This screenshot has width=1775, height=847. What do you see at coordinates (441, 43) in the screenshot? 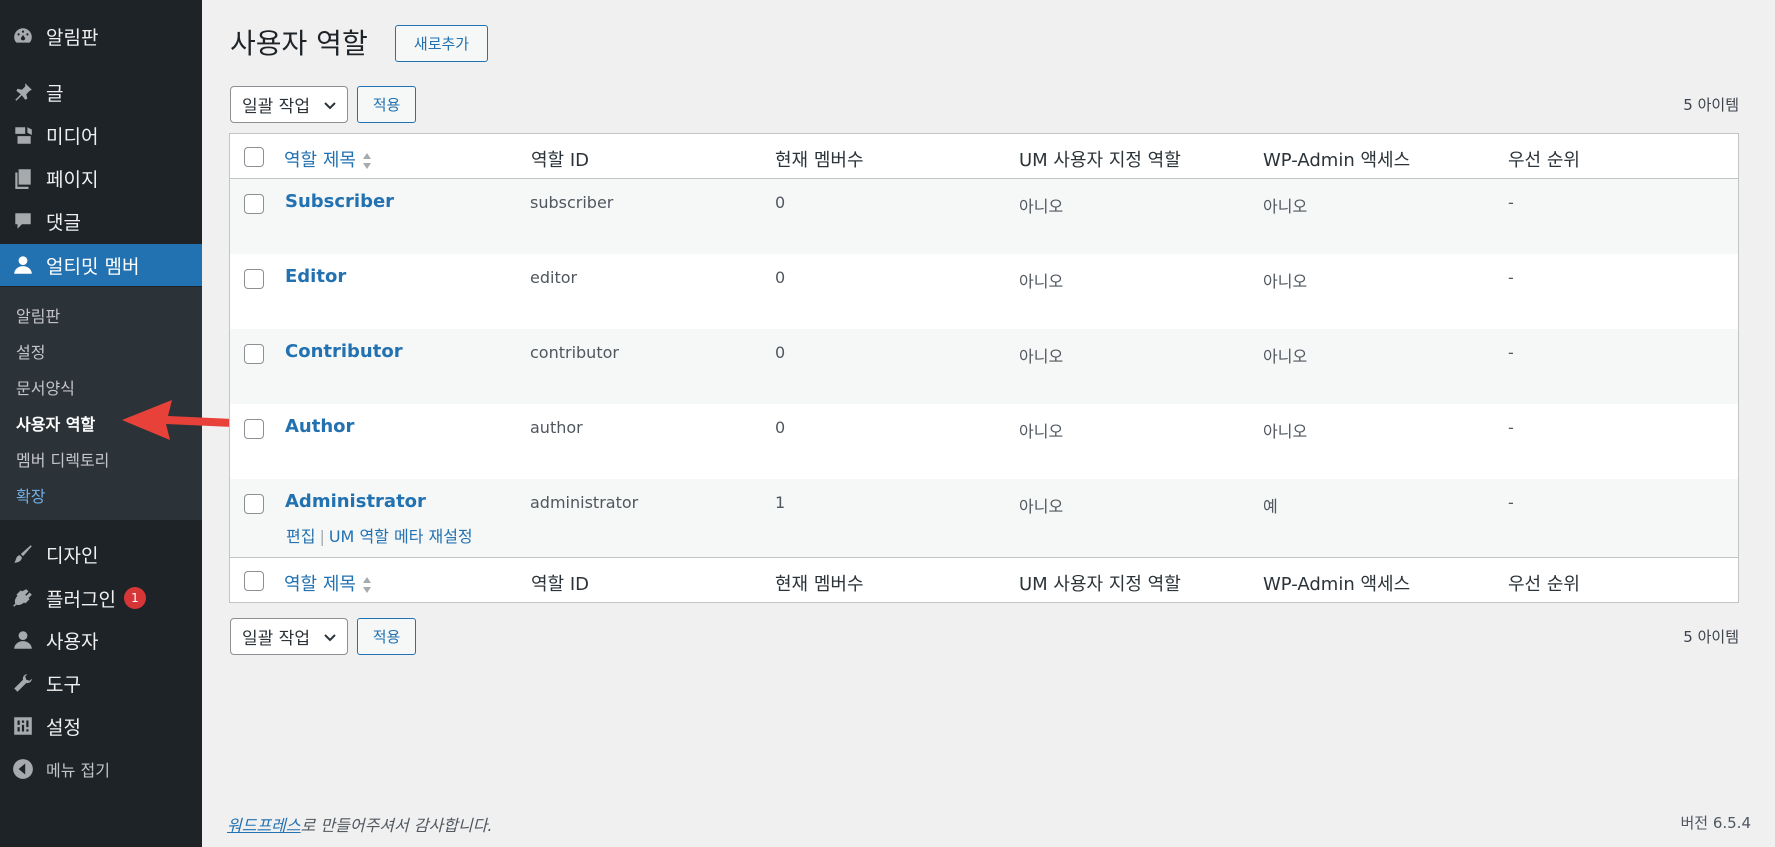
I see `add-new-button: 새로추가` at bounding box center [441, 43].